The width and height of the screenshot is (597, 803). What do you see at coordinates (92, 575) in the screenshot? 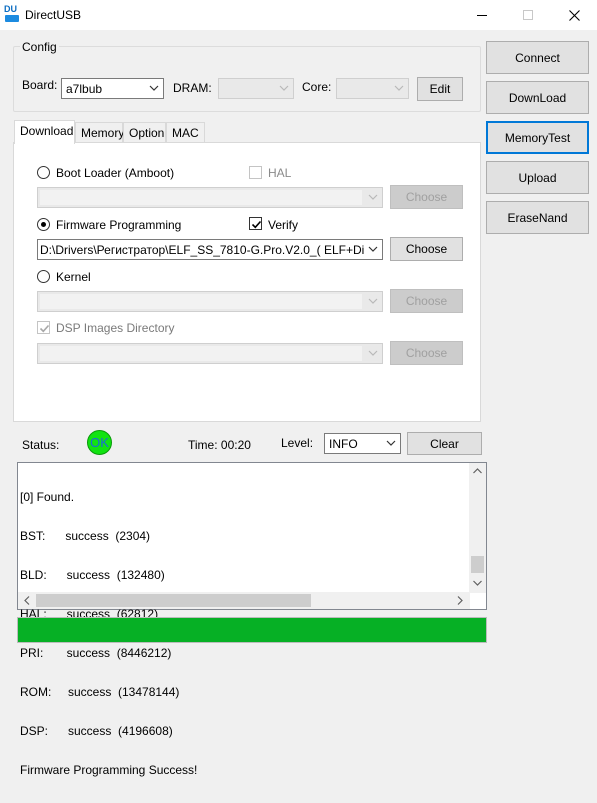
I see `log-line: BLD: success (132480)` at bounding box center [92, 575].